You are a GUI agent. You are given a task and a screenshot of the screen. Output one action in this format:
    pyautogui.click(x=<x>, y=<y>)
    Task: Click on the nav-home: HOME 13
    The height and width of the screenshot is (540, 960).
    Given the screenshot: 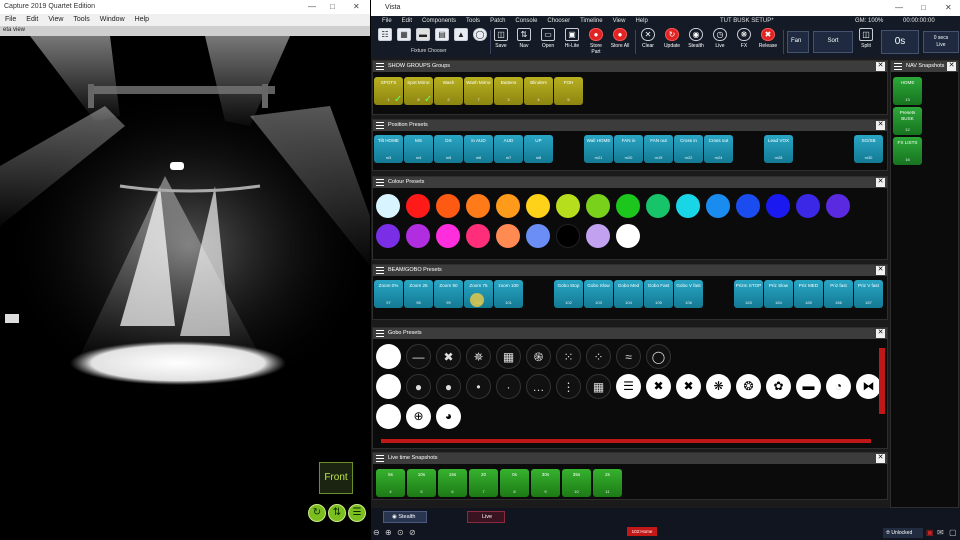 What is the action you would take?
    pyautogui.click(x=907, y=91)
    